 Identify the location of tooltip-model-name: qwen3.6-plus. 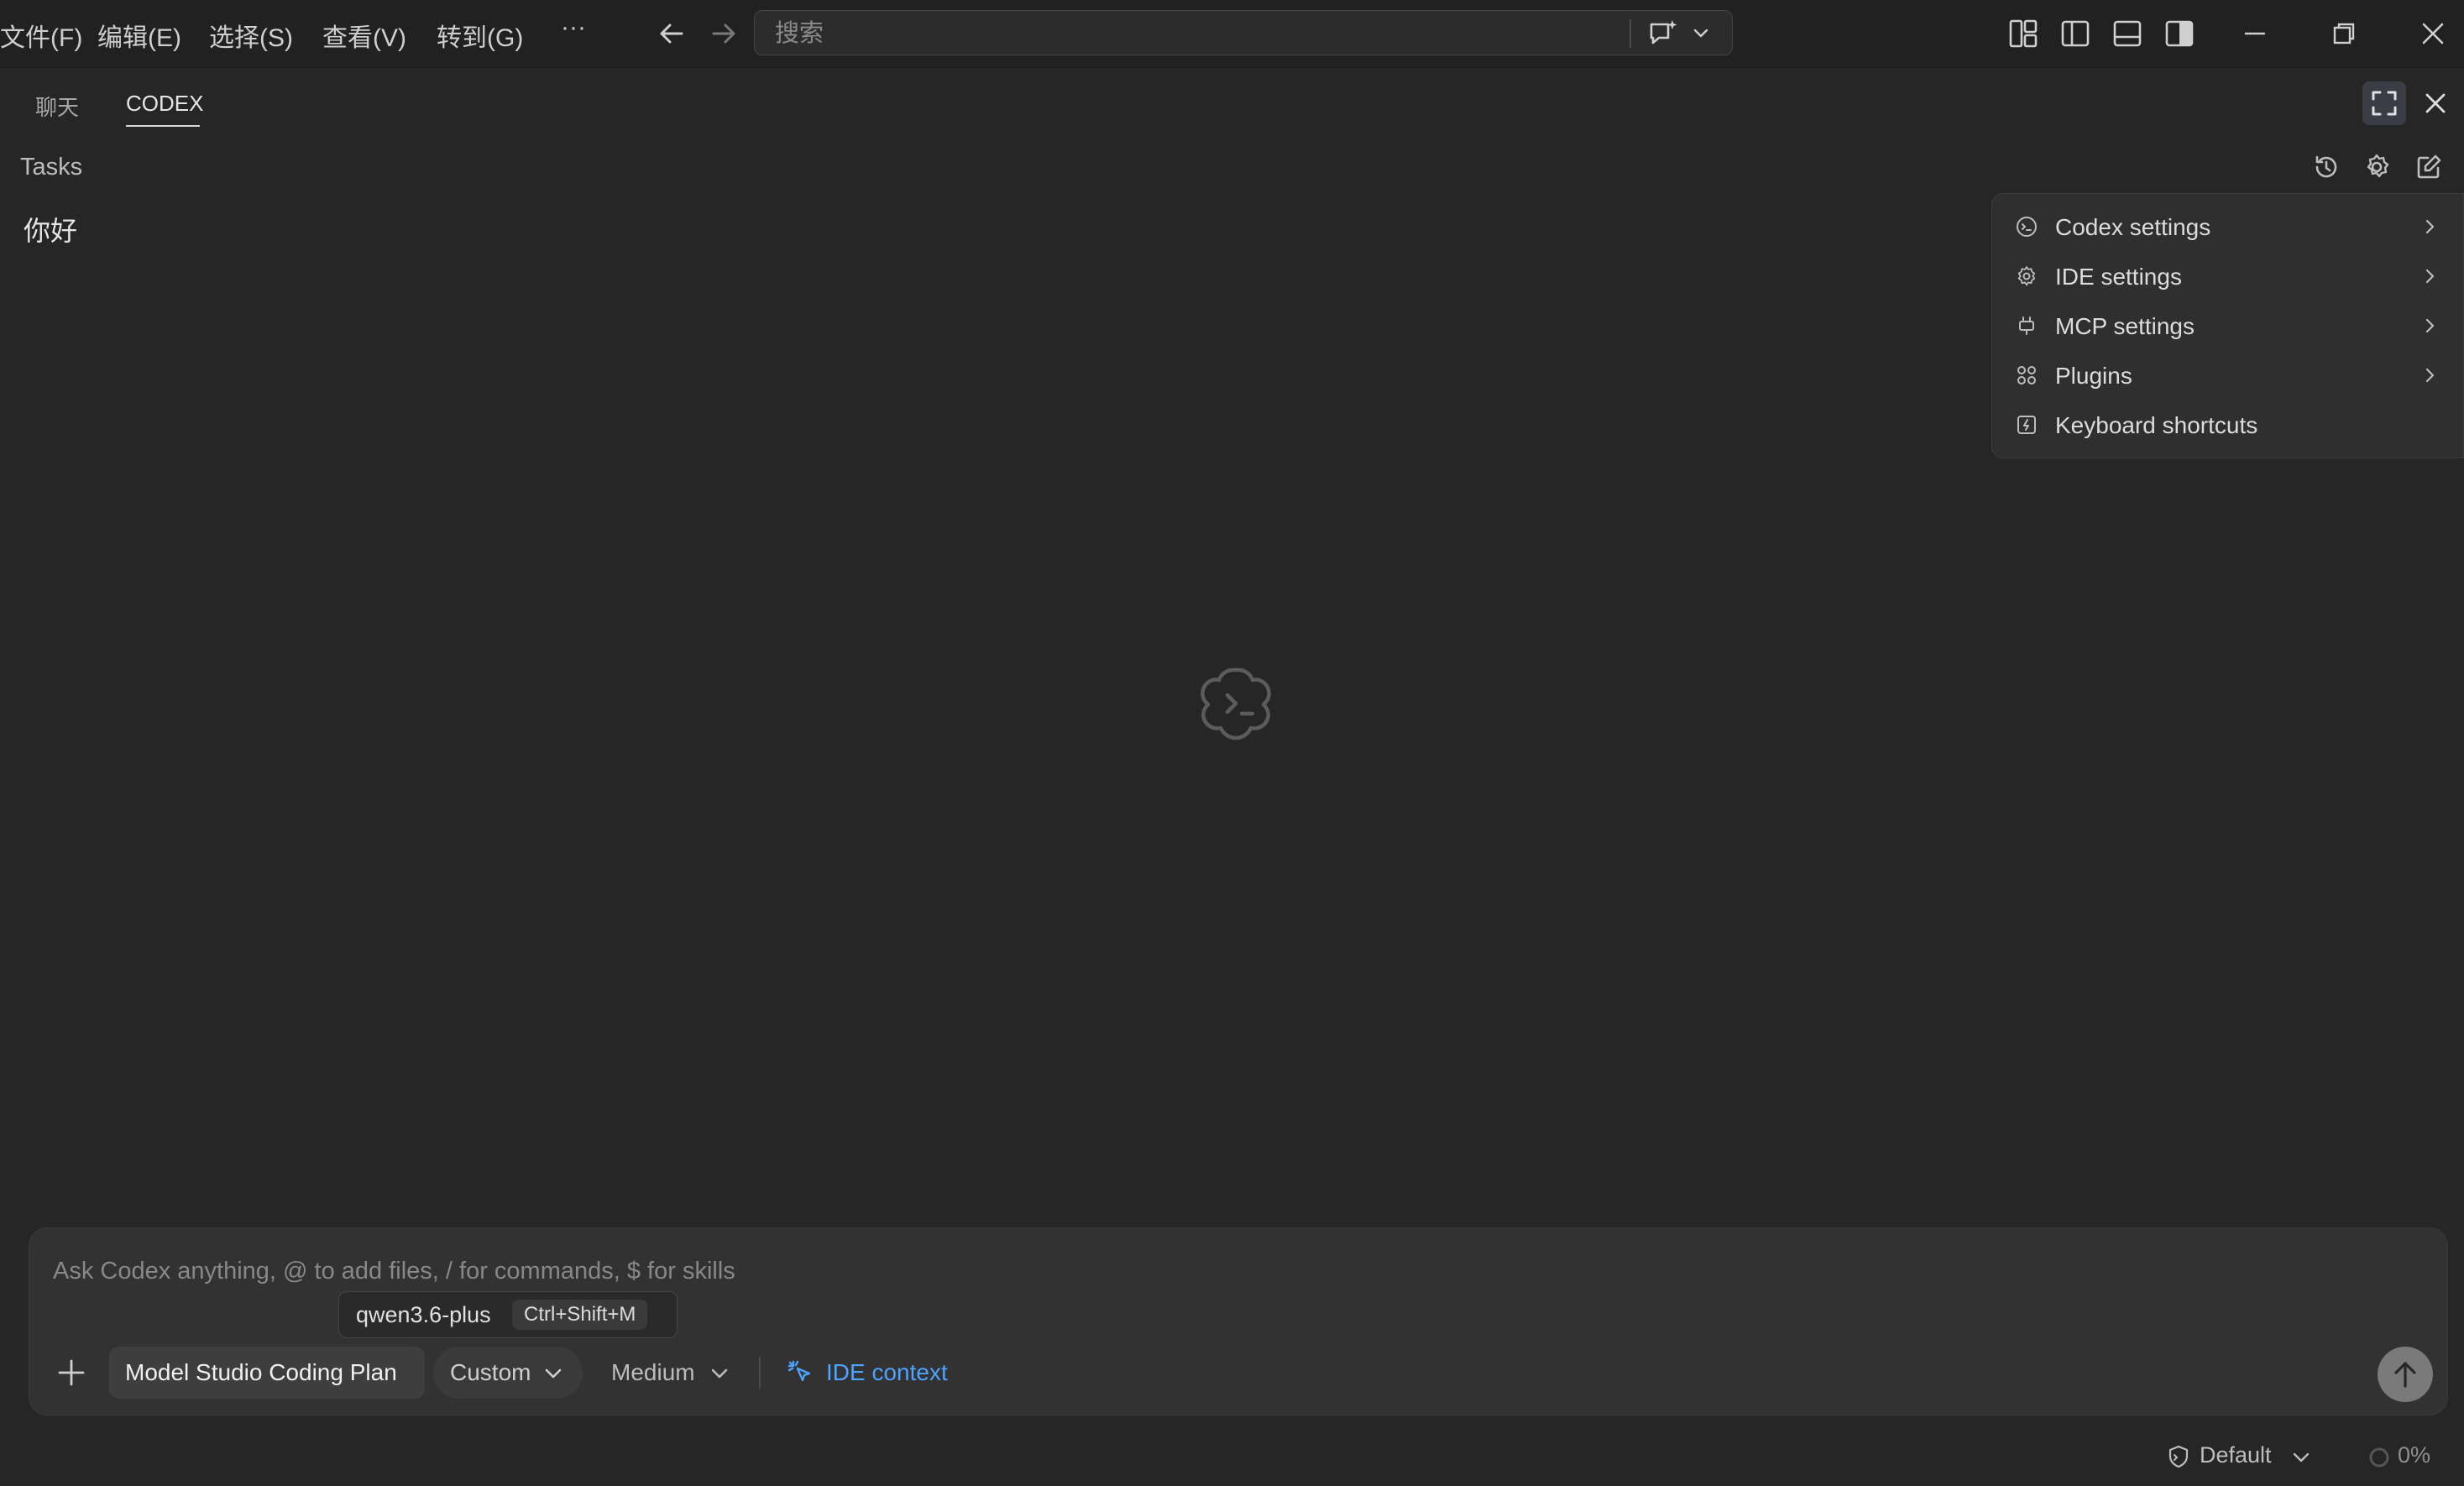
(423, 1315).